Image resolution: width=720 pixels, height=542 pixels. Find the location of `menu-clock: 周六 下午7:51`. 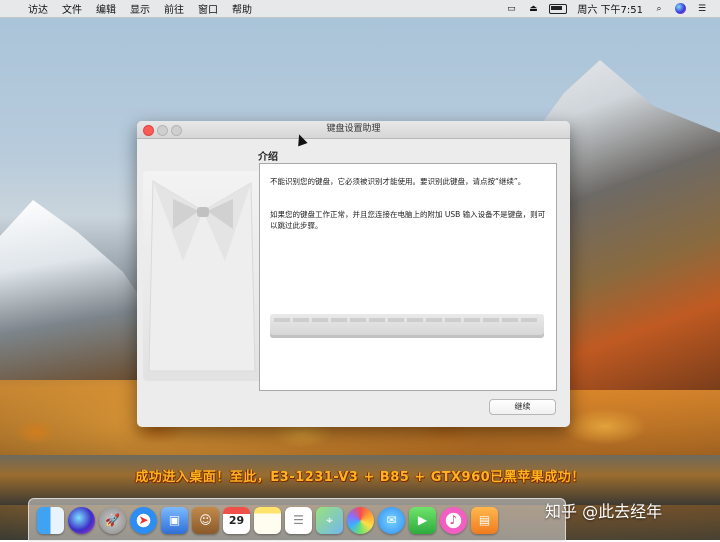

menu-clock: 周六 下午7:51 is located at coordinates (610, 8).